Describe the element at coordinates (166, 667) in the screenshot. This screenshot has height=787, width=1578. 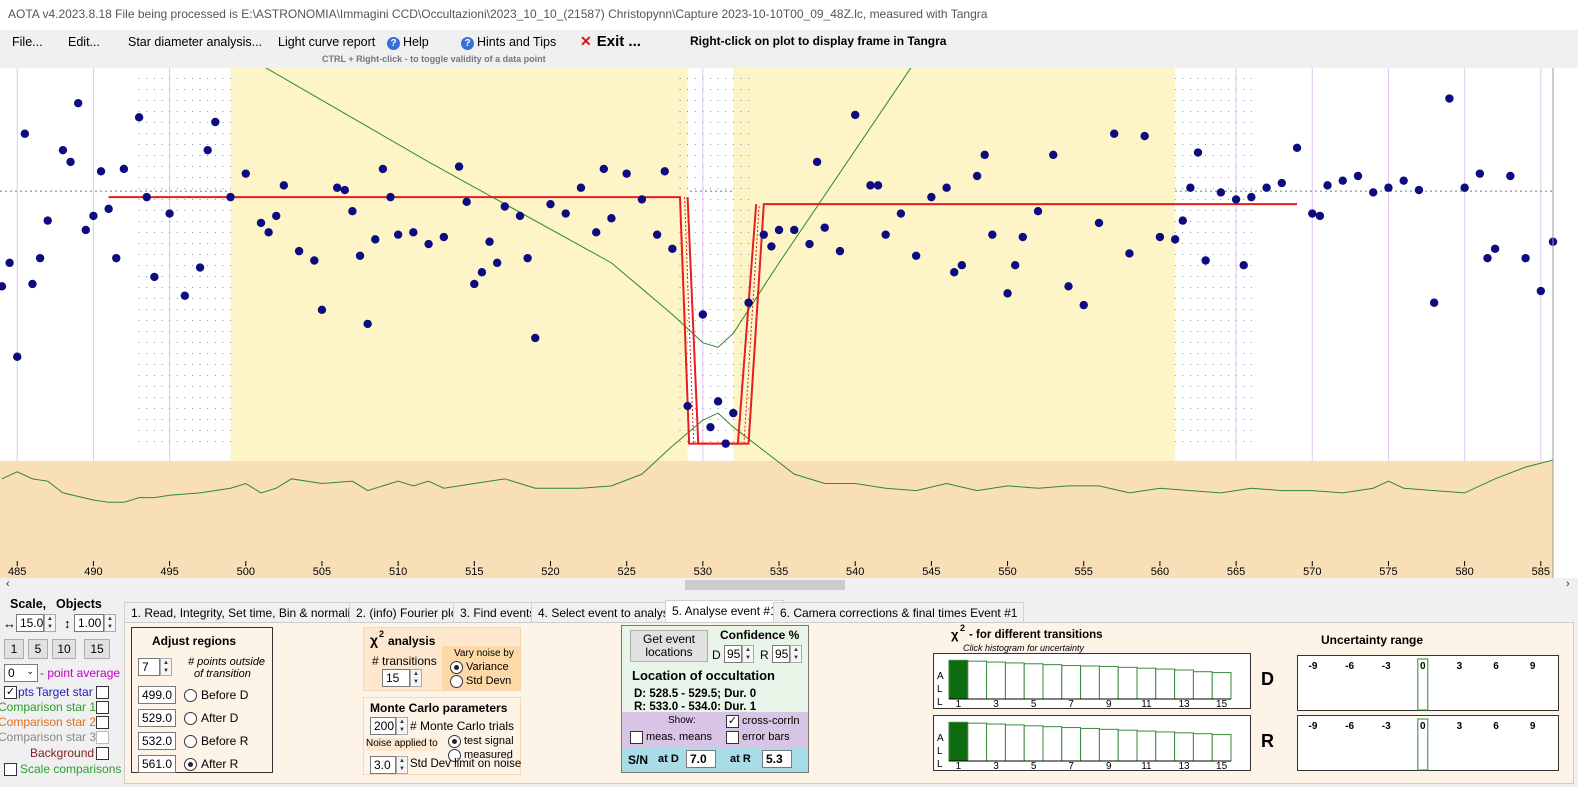
I see `points-outside-spinner: ▲ ▼` at that location.